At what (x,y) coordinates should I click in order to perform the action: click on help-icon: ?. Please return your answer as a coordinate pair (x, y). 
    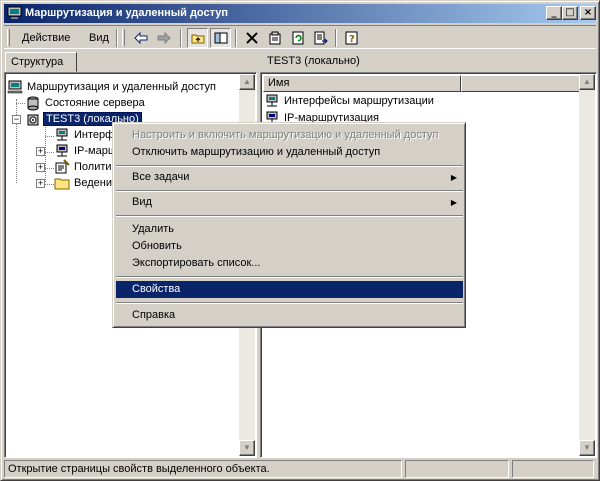
    Looking at the image, I should click on (351, 38).